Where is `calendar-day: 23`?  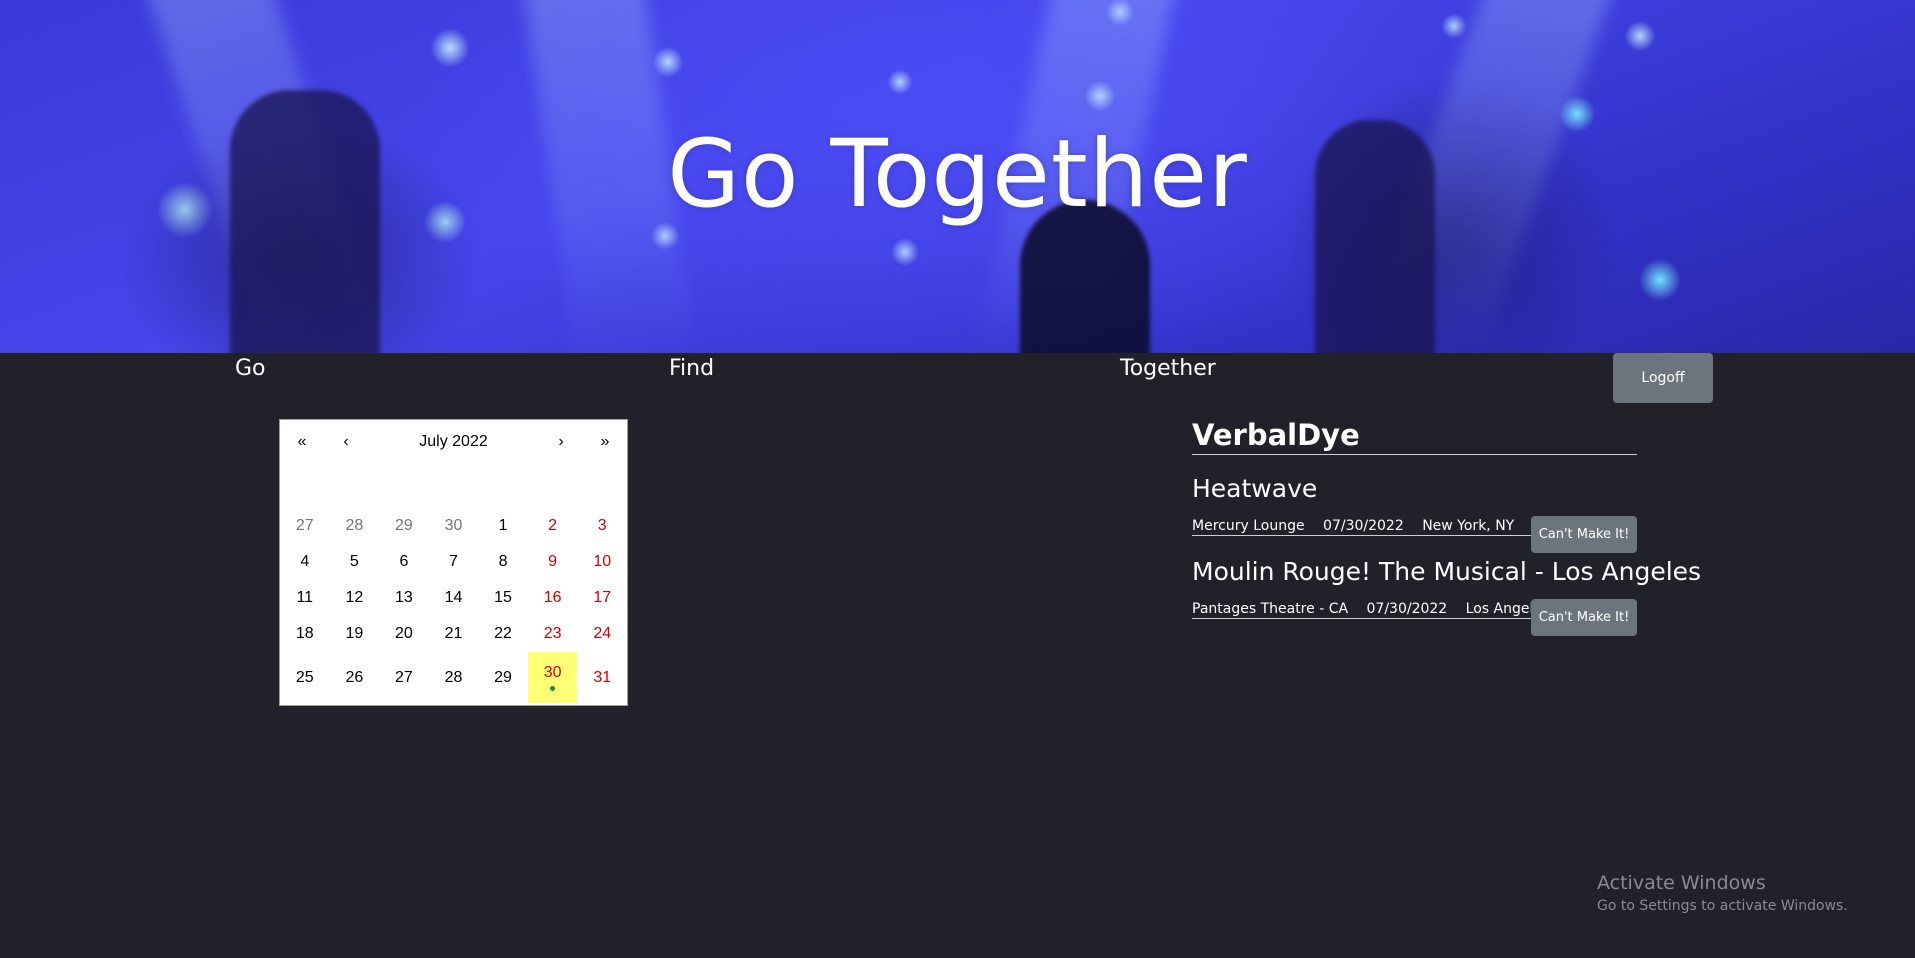 calendar-day: 23 is located at coordinates (553, 634).